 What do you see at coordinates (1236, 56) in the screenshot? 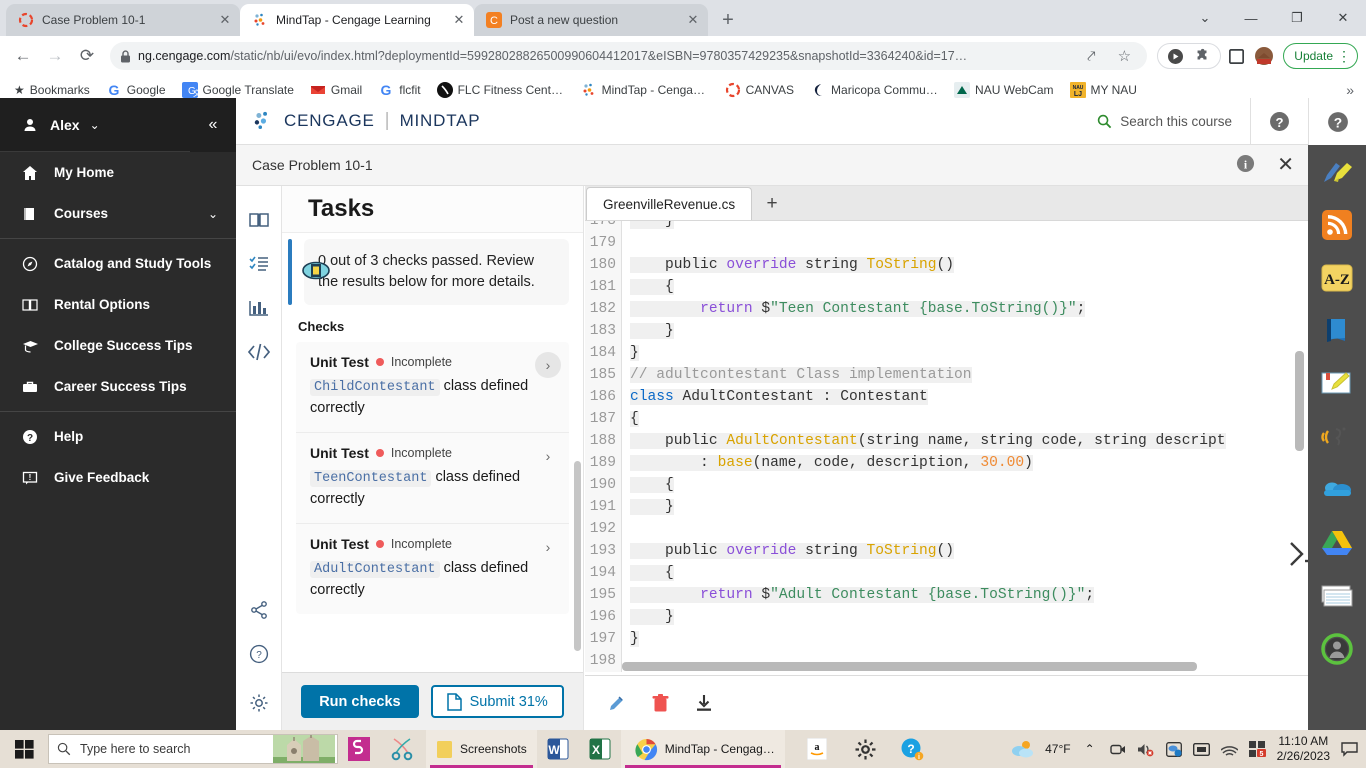
I see `sidepanel-icon` at bounding box center [1236, 56].